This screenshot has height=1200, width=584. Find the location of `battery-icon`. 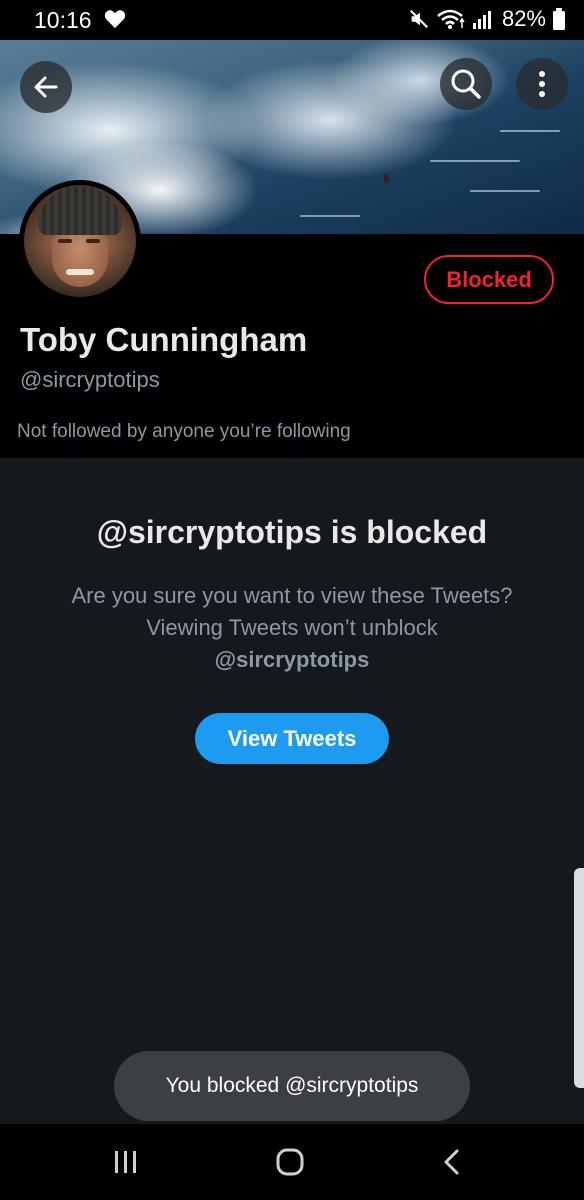

battery-icon is located at coordinates (559, 19).